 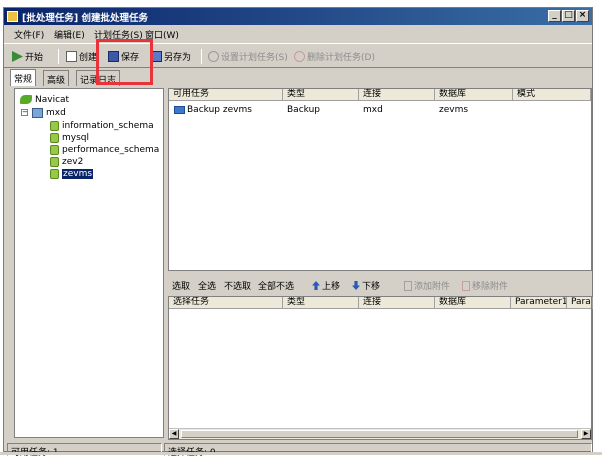 I want to click on tab-general: 常规, so click(x=23, y=77).